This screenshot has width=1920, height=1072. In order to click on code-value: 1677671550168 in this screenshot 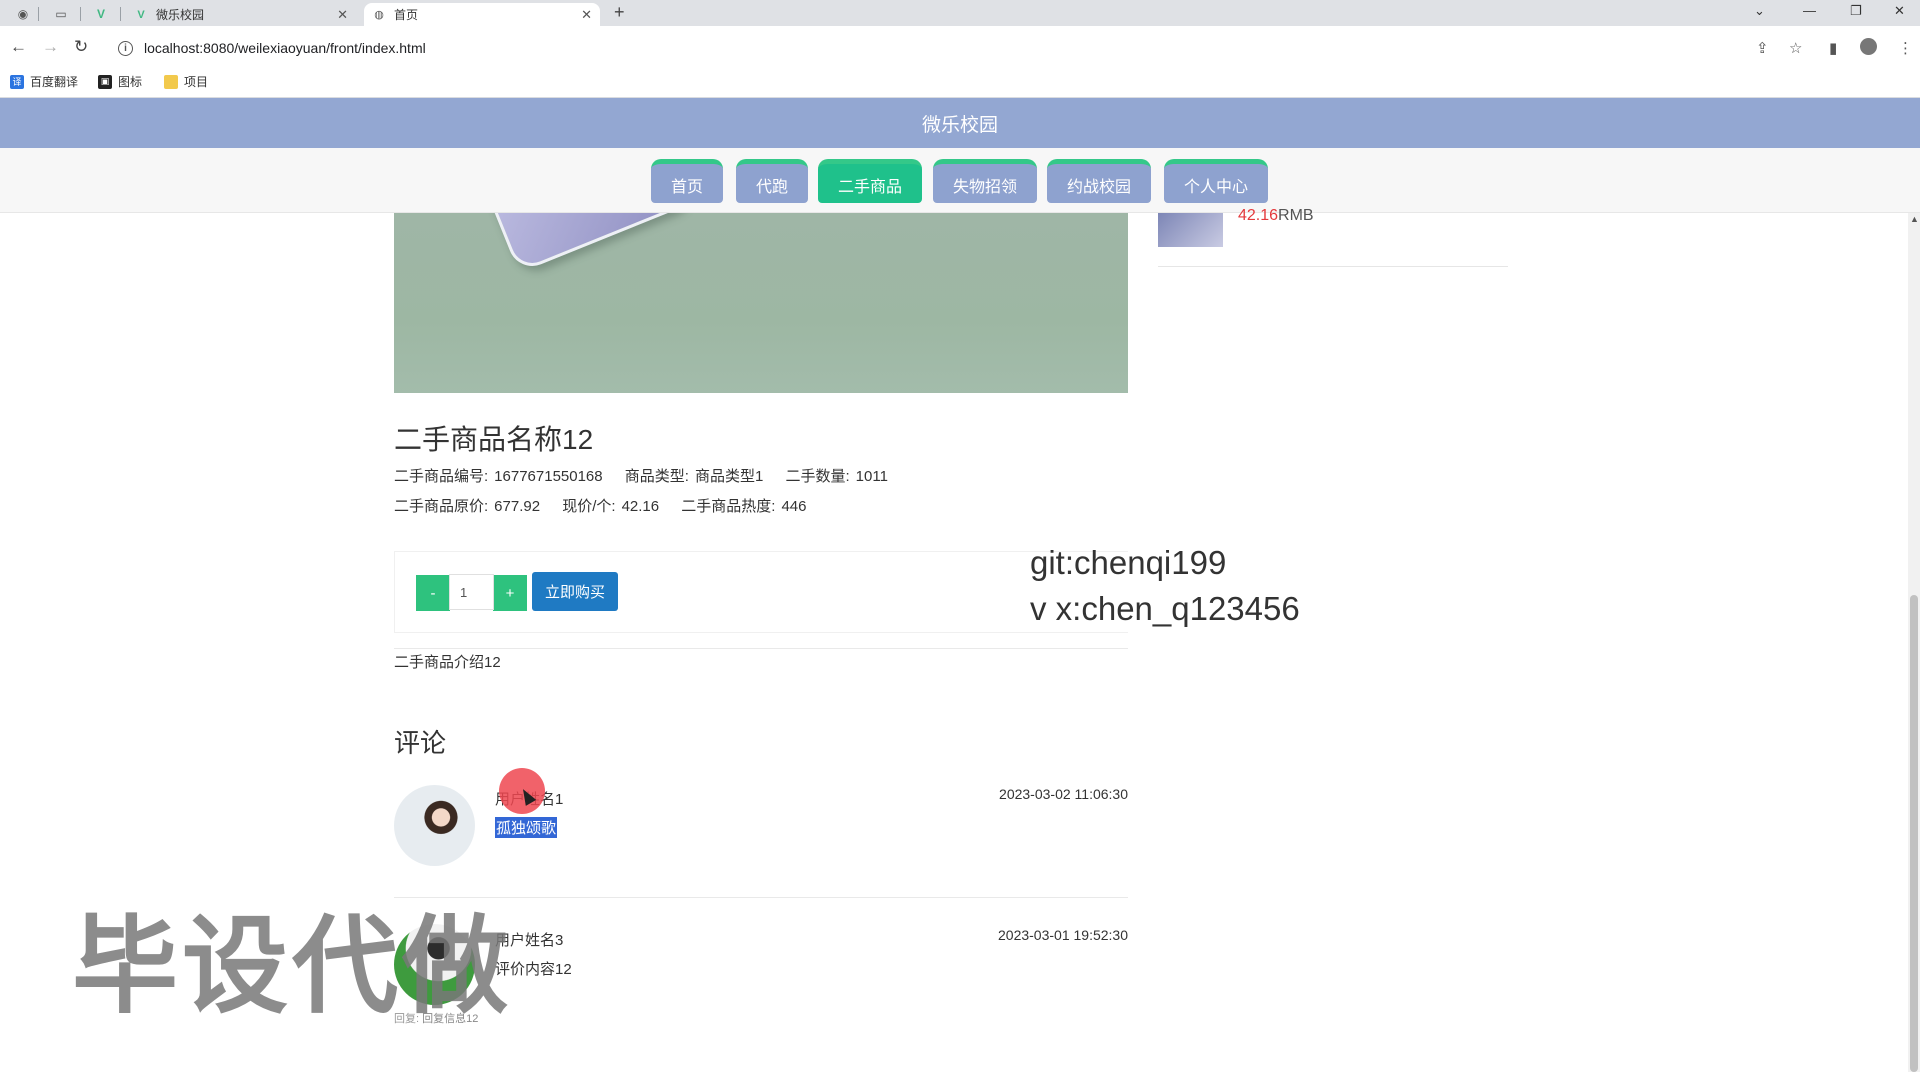, I will do `click(548, 476)`.